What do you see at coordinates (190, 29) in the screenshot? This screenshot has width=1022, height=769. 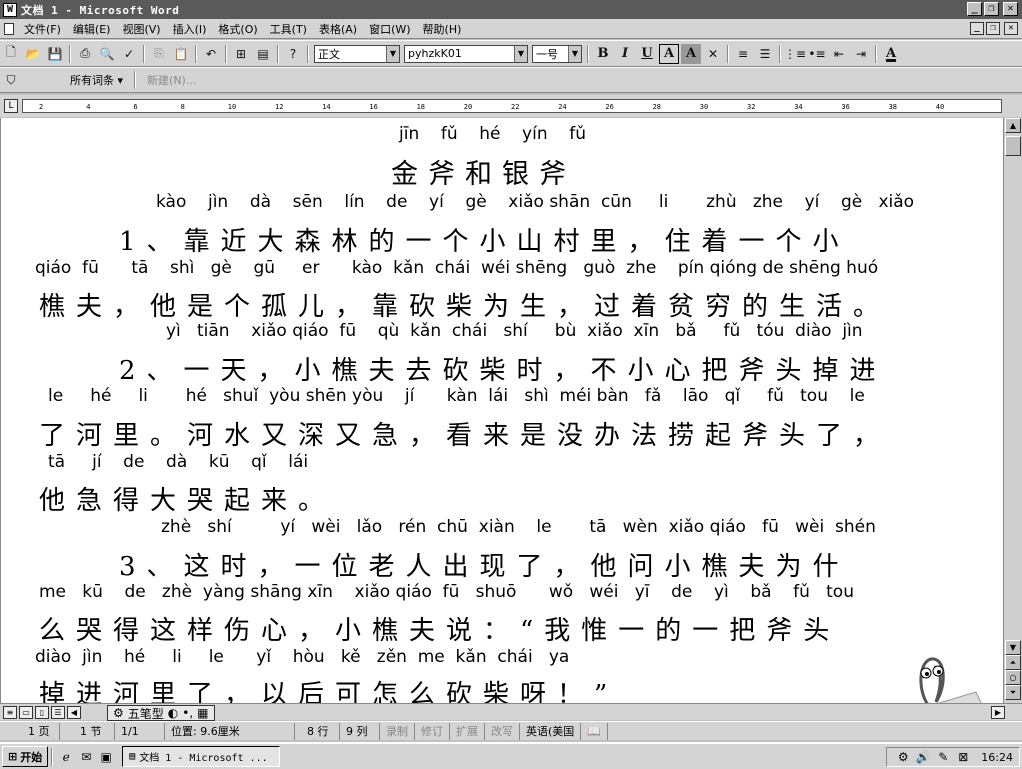 I see `menu-insert: 插入(I)` at bounding box center [190, 29].